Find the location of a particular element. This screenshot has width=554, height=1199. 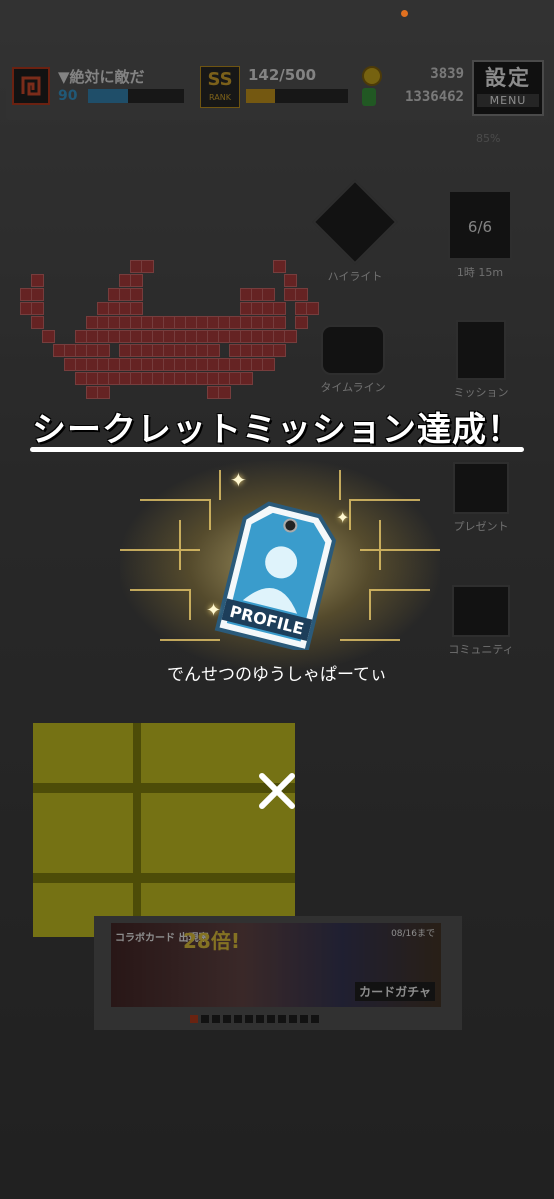

popup-title: シークレットミッション達成！ is located at coordinates (277, 430).